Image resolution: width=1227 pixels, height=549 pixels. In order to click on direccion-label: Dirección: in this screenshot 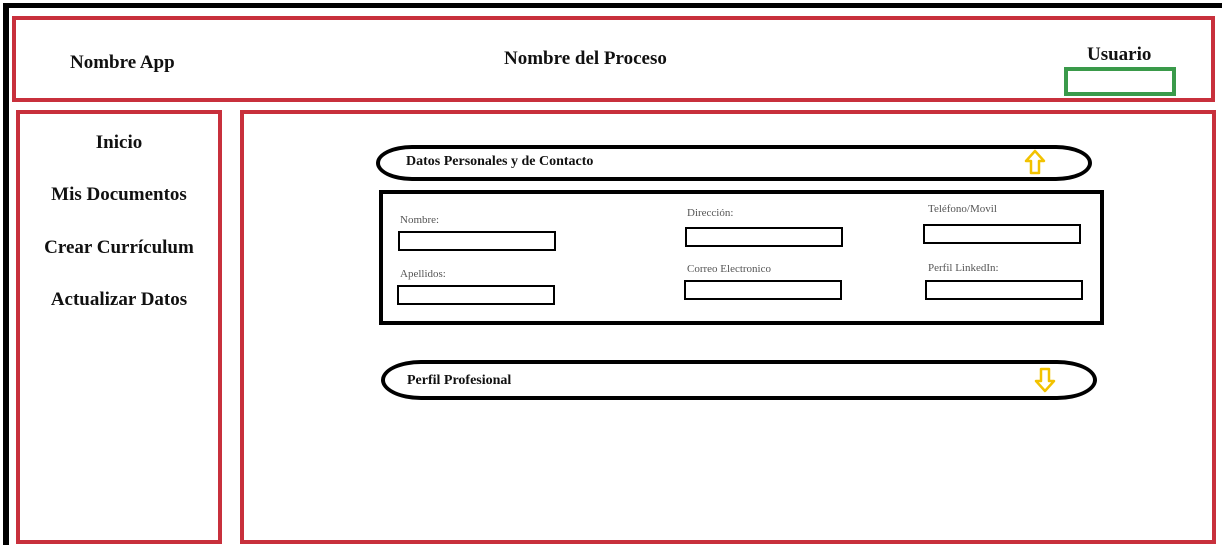, I will do `click(710, 213)`.